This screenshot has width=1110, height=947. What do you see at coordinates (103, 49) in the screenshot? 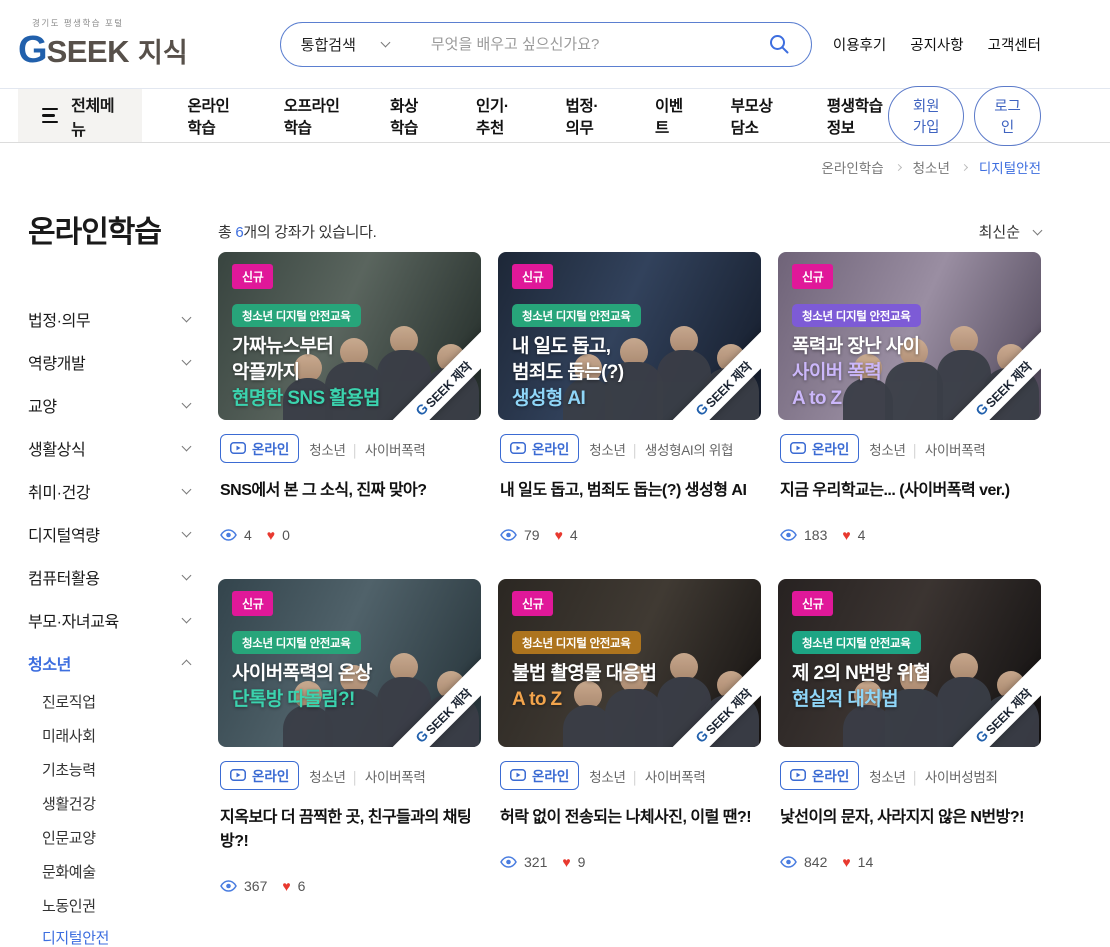
I see `logo-text: G SEEK 지식` at bounding box center [103, 49].